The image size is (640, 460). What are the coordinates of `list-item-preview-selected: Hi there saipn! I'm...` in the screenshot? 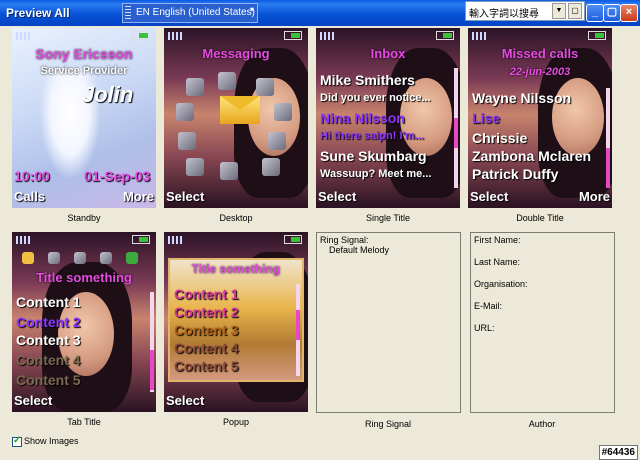 It's located at (372, 136).